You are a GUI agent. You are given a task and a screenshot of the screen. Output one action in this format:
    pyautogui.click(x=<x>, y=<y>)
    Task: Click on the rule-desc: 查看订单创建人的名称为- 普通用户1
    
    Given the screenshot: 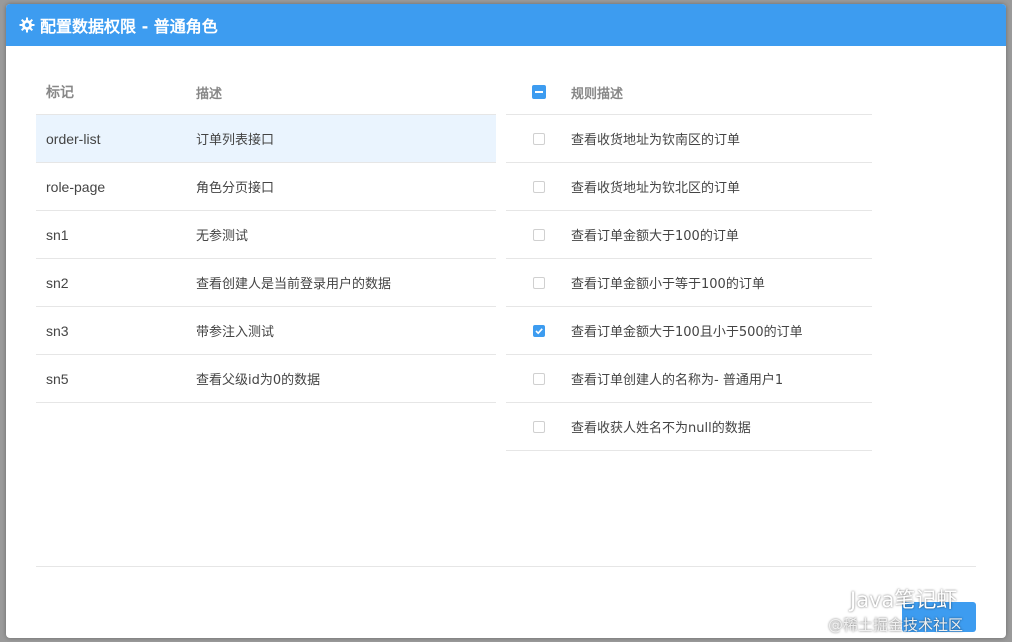 What is the action you would take?
    pyautogui.click(x=677, y=380)
    